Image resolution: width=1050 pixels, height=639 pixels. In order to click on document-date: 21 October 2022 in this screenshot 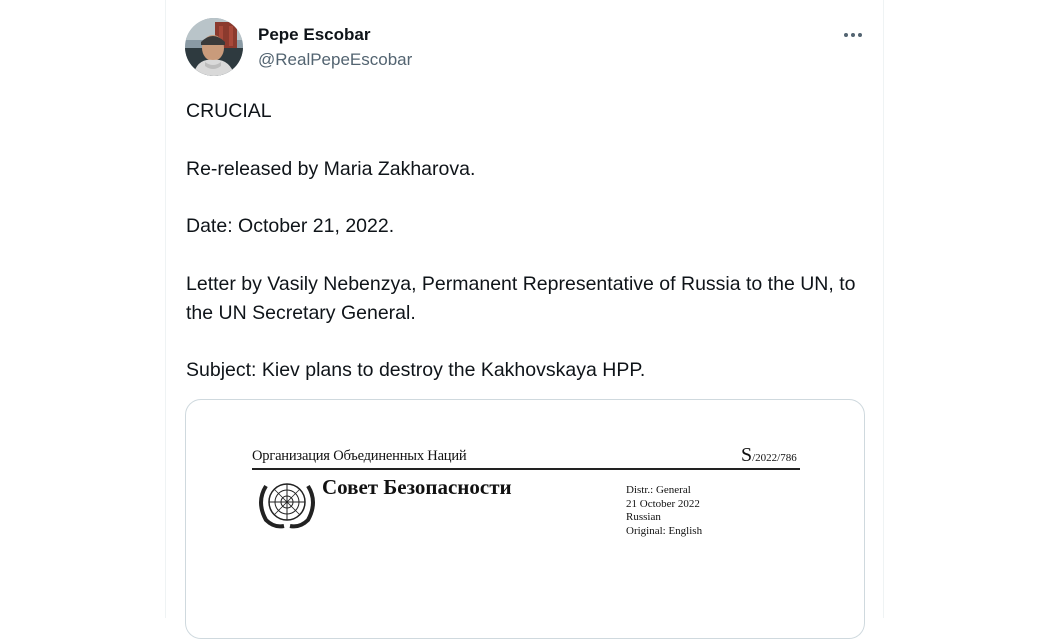, I will do `click(663, 503)`.